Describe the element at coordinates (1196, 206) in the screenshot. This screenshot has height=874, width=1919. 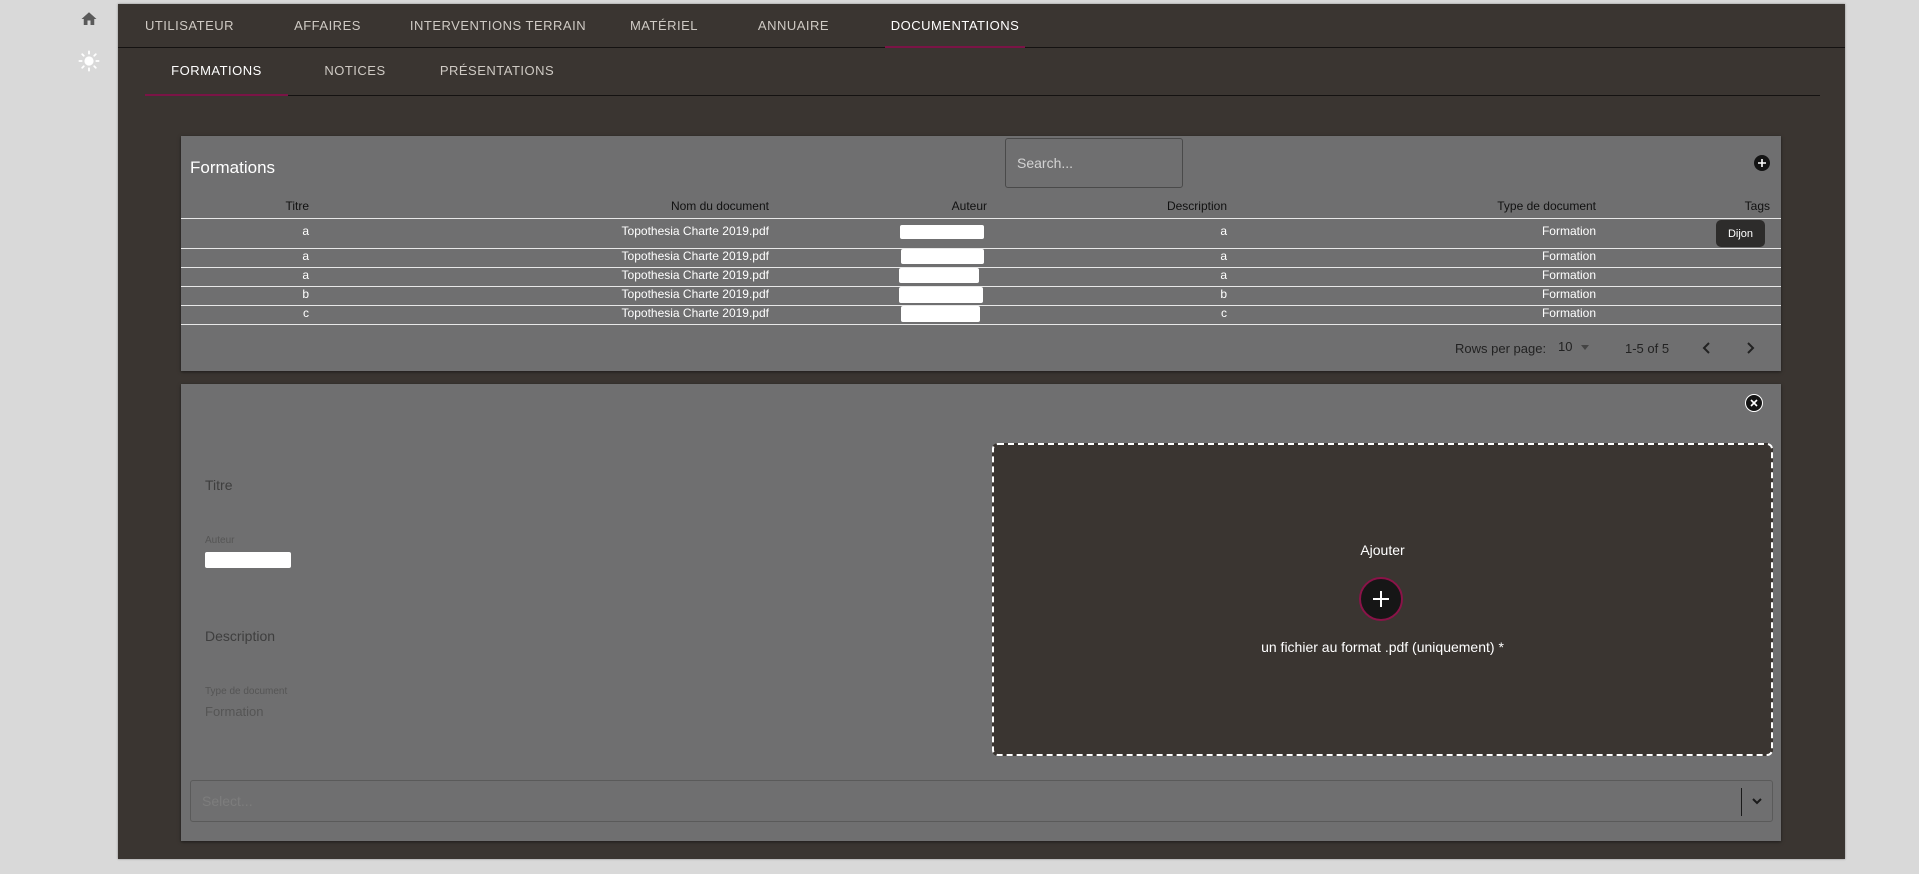
I see `column-header-description: Description` at that location.